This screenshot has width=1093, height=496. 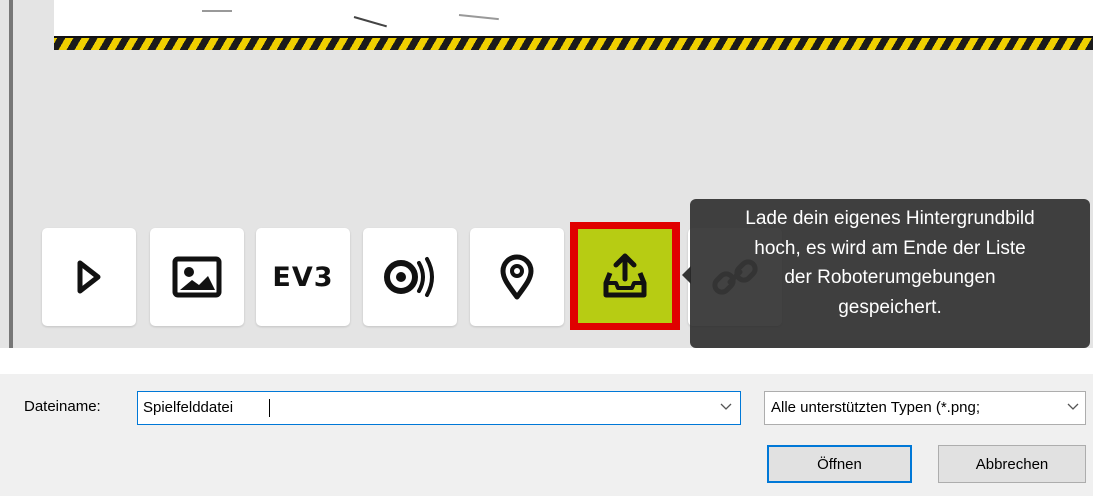 I want to click on play-outline-icon, so click(x=89, y=277).